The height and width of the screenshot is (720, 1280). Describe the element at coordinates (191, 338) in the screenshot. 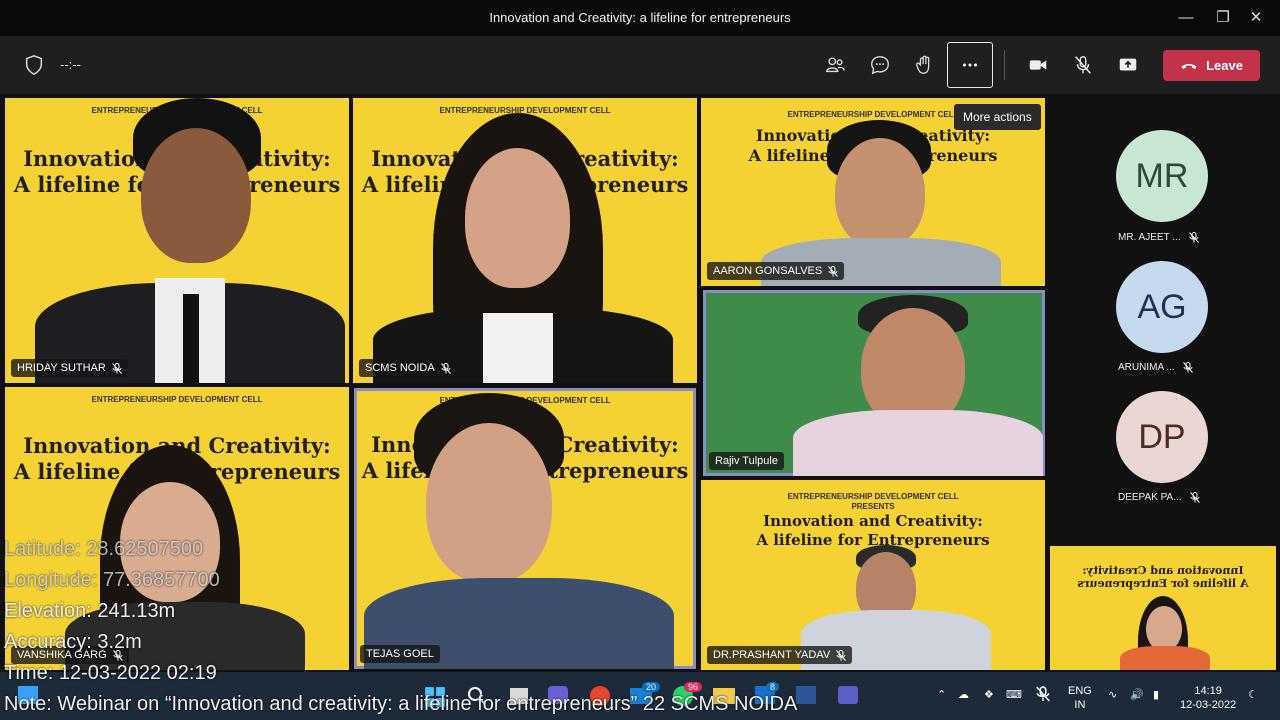

I see `person-tie` at that location.